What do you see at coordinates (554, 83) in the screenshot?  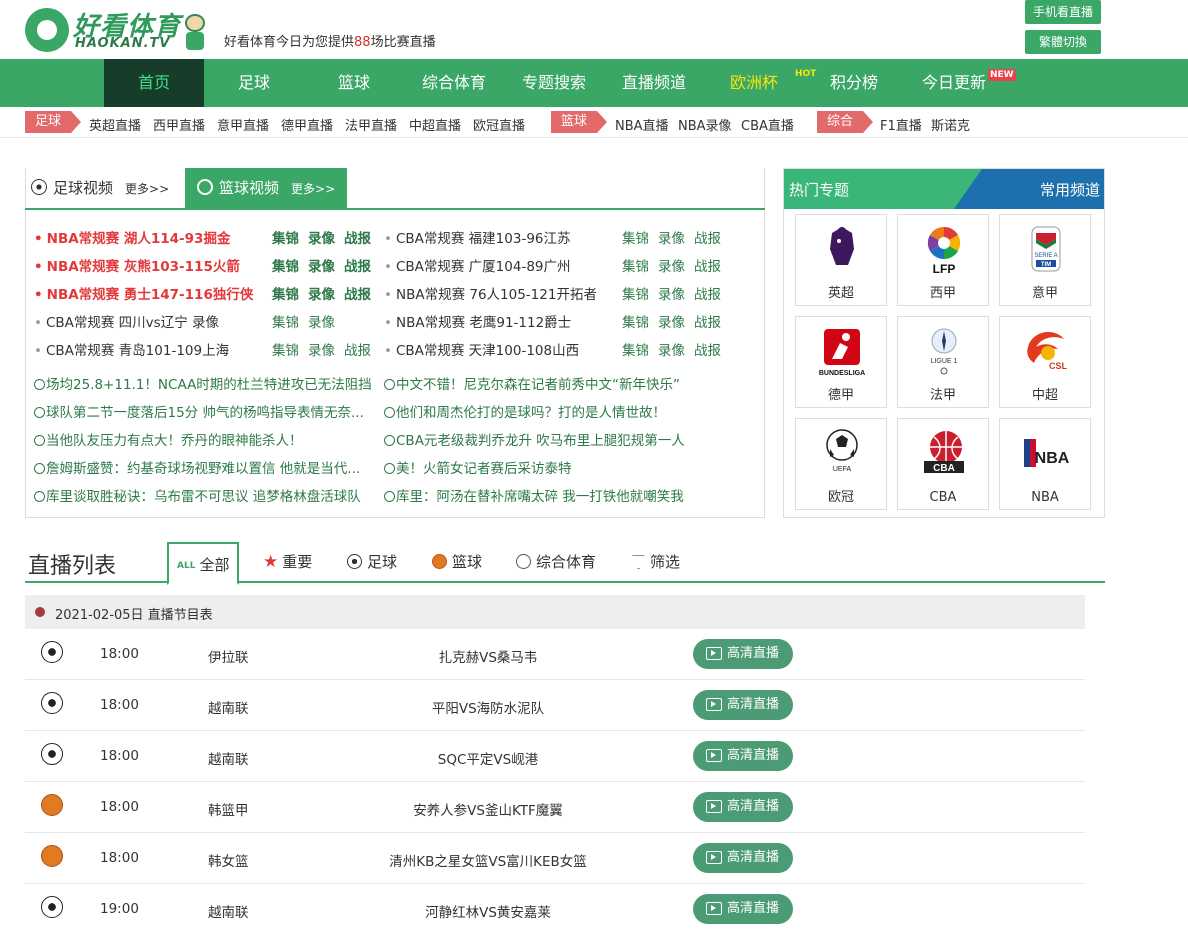 I see `nav-topic-search: 专题搜索` at bounding box center [554, 83].